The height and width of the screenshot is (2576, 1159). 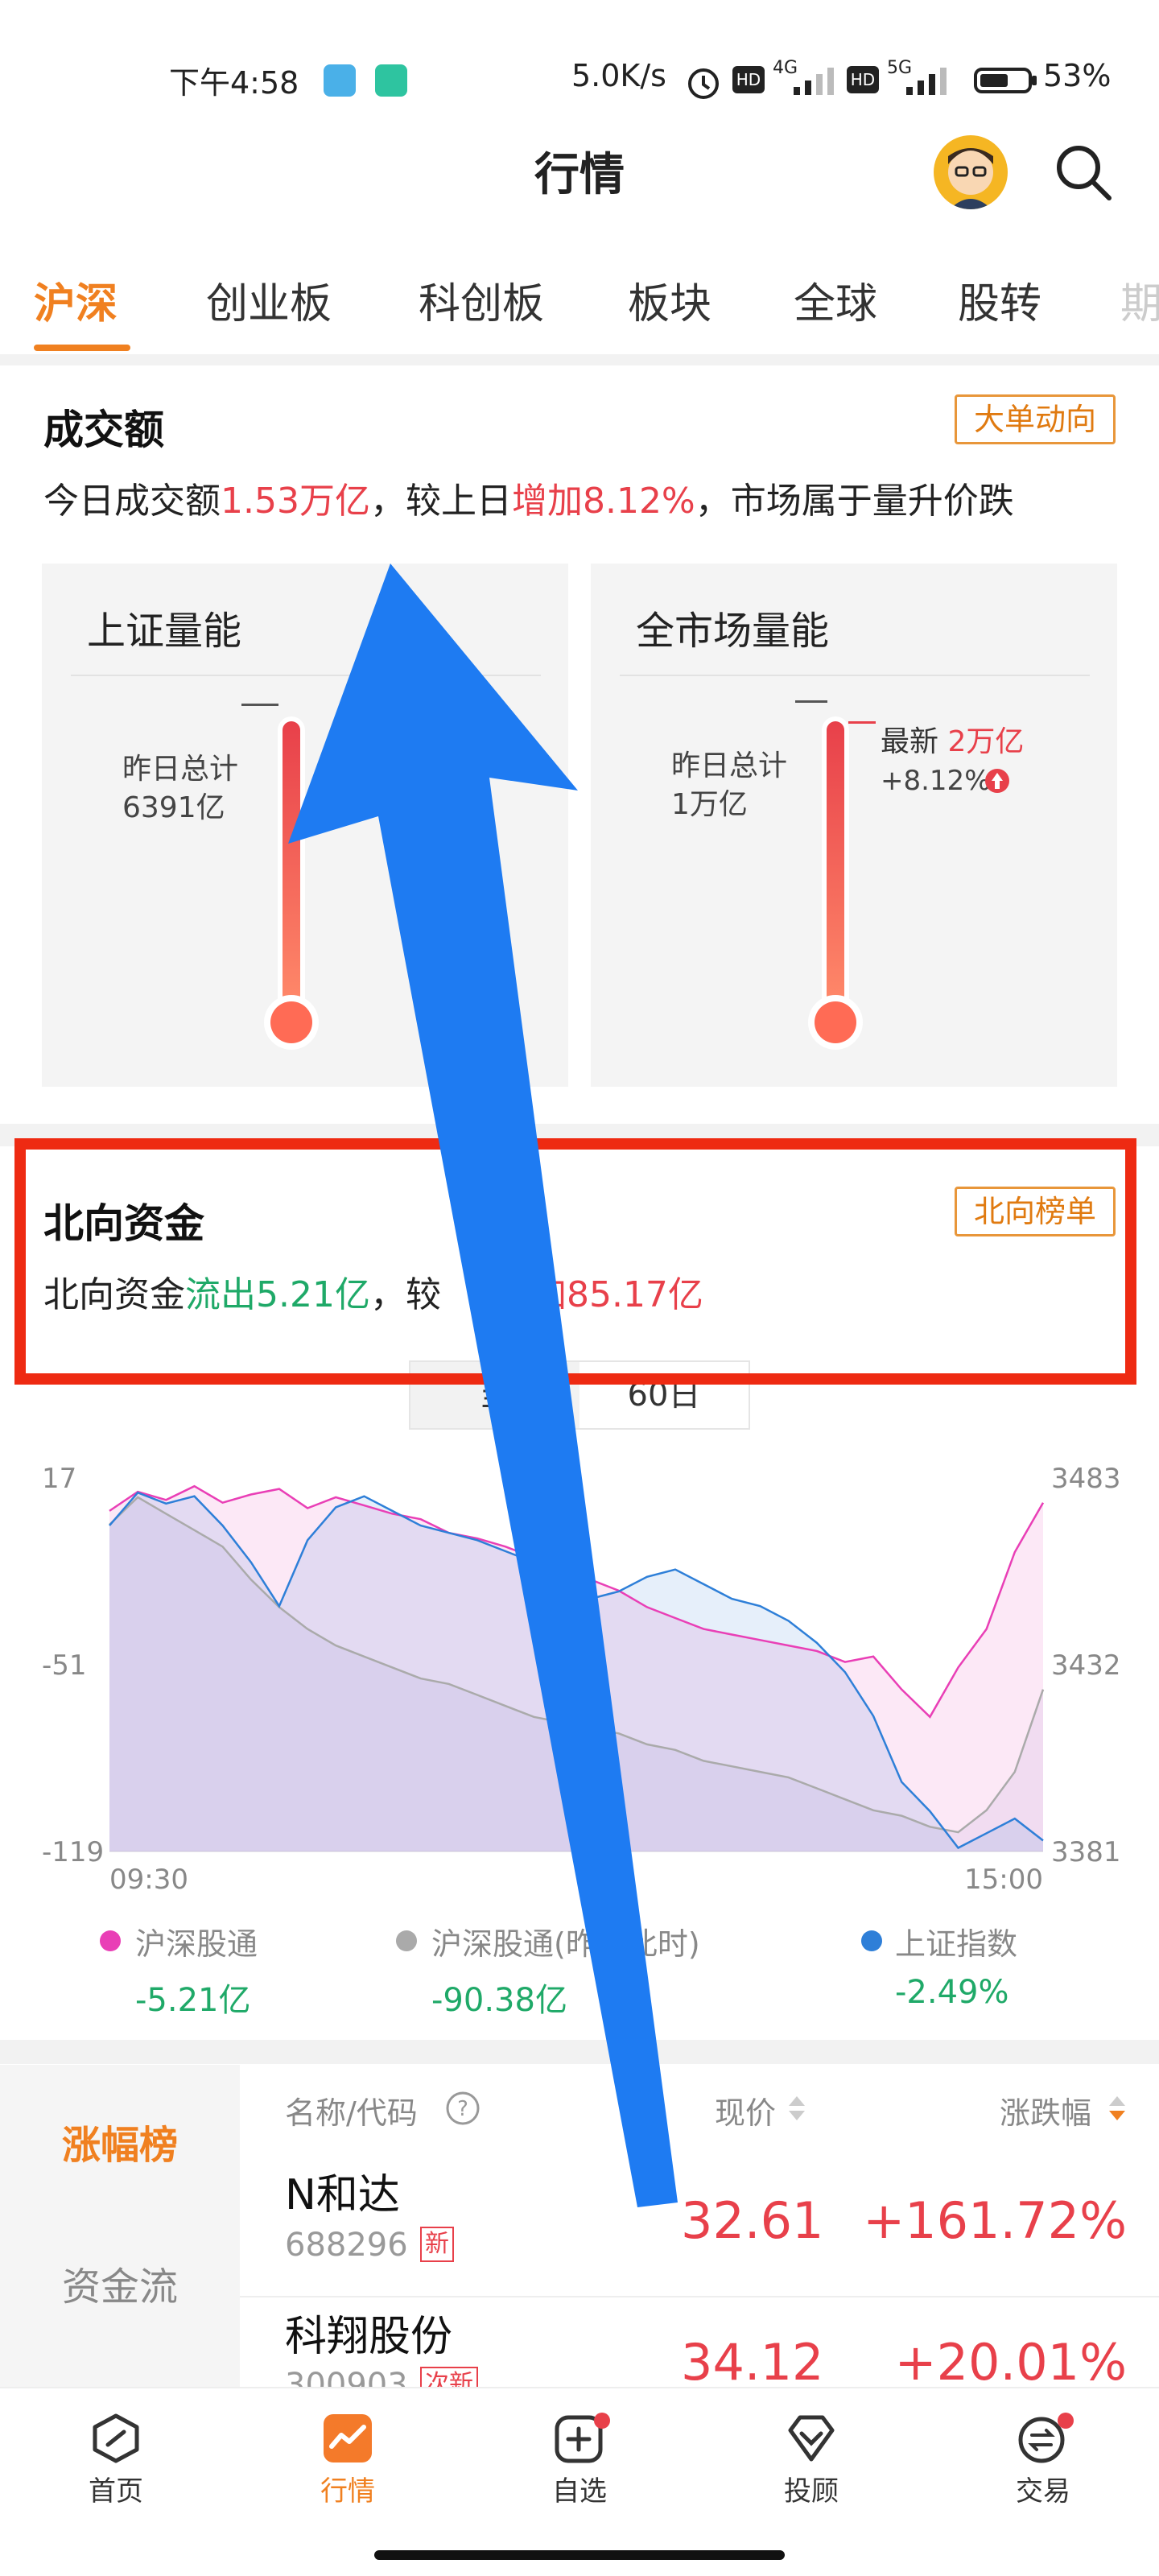 I want to click on nav-trade: 交易, so click(x=1043, y=2482).